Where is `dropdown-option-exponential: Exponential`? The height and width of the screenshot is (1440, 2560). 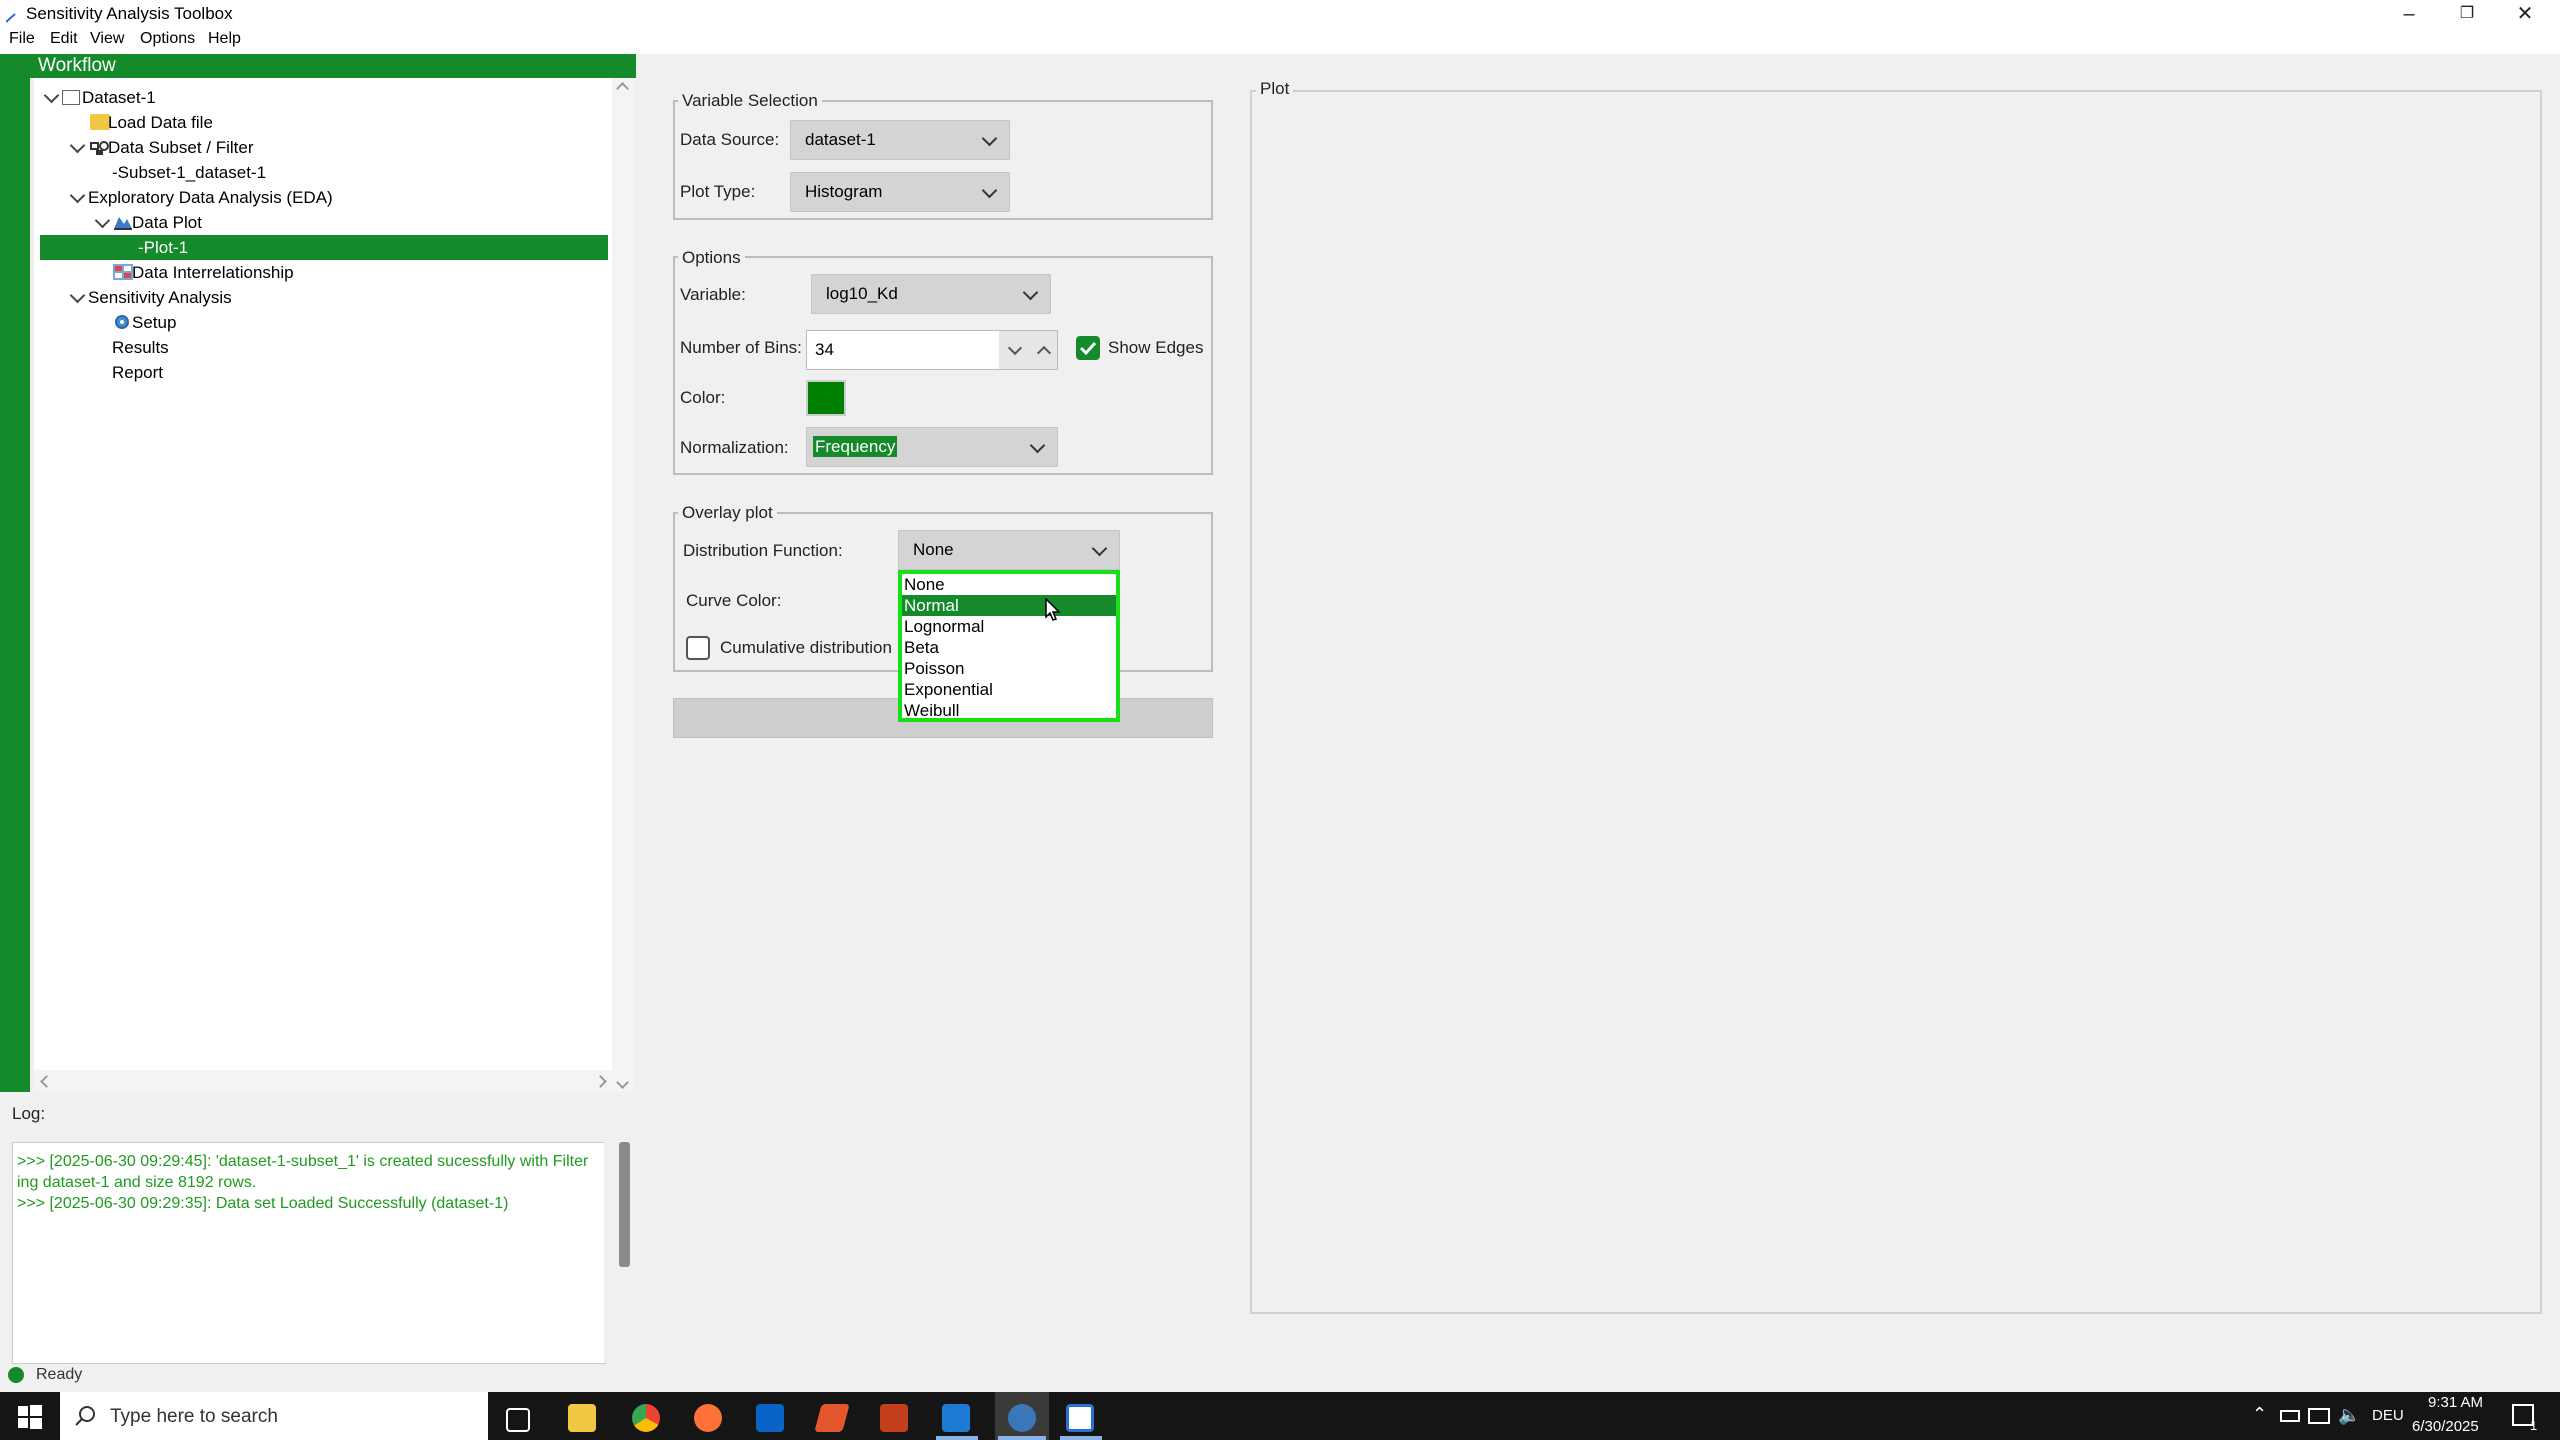
dropdown-option-exponential: Exponential is located at coordinates (1009, 689).